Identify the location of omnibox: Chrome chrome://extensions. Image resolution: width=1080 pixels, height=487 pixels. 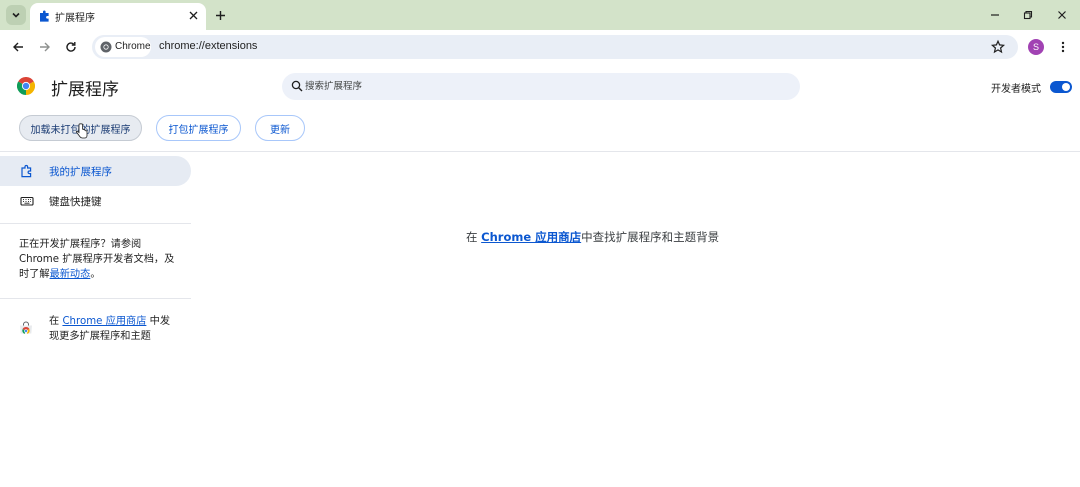
(555, 47).